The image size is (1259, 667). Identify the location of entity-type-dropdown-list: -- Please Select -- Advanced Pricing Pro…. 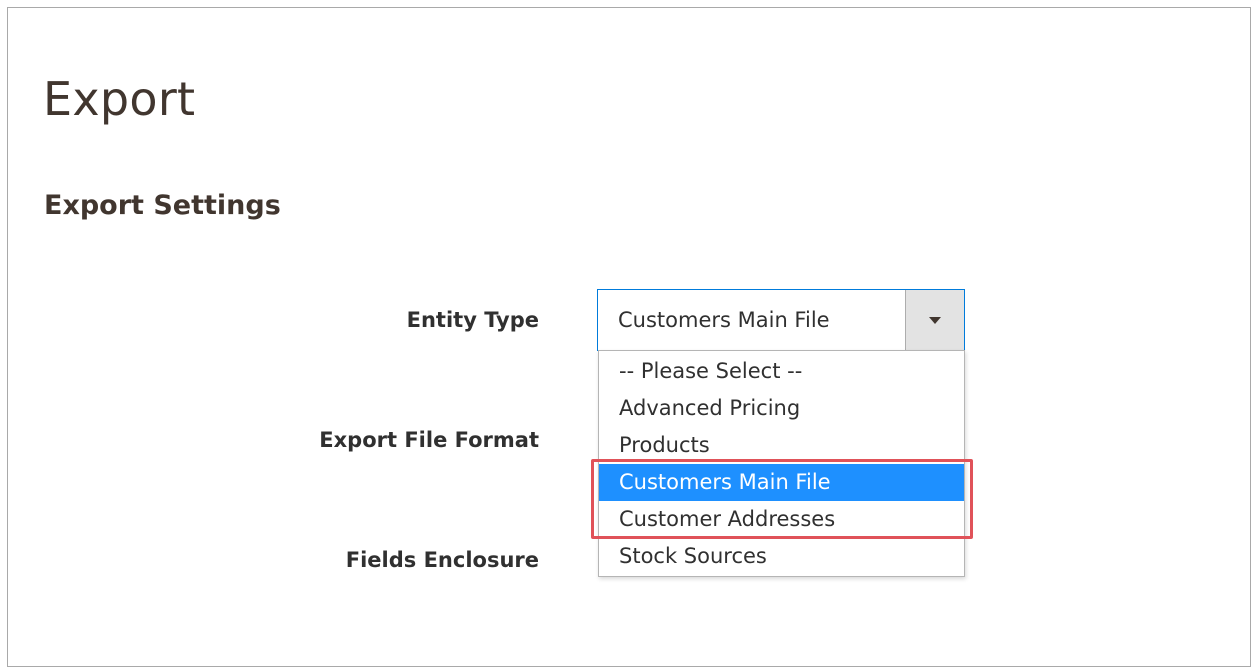
(781, 463).